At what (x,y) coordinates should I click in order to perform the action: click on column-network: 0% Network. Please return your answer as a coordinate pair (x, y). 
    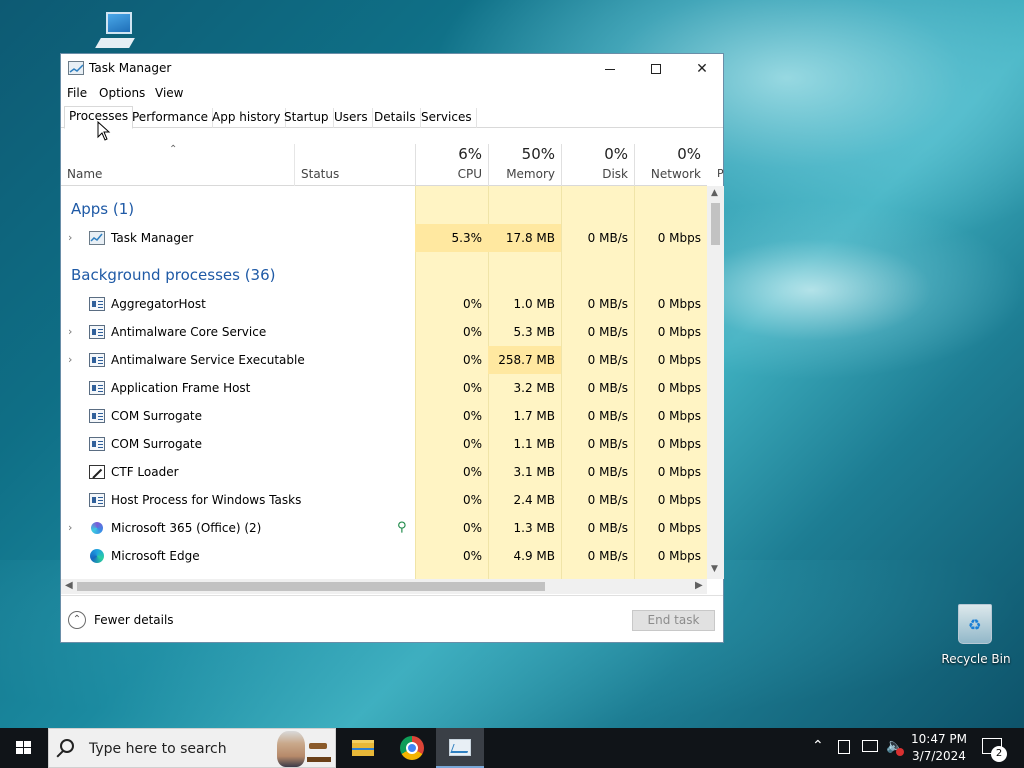
    Looking at the image, I should click on (670, 165).